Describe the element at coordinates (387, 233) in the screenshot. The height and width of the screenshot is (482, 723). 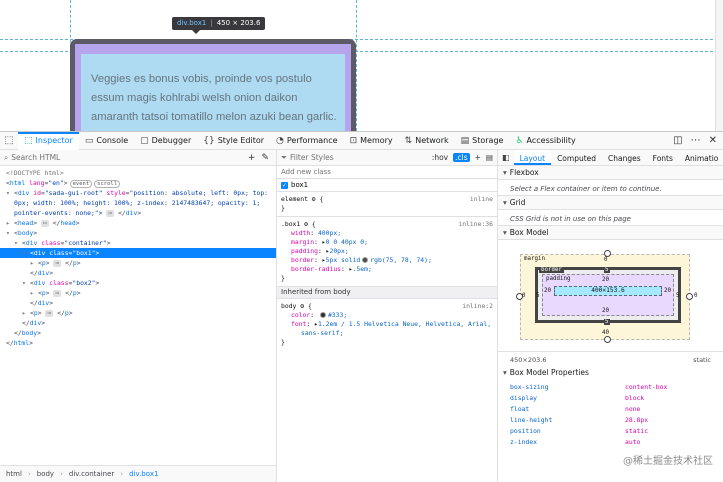
I see `declaration: width: 400px;` at that location.